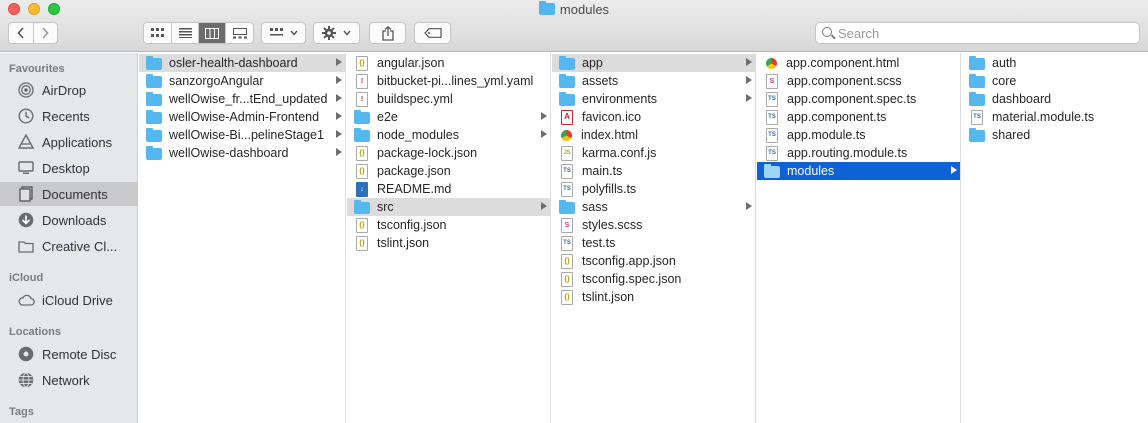  What do you see at coordinates (242, 99) in the screenshot?
I see `folder-item: wellOwise_fr...tEnd_updated` at bounding box center [242, 99].